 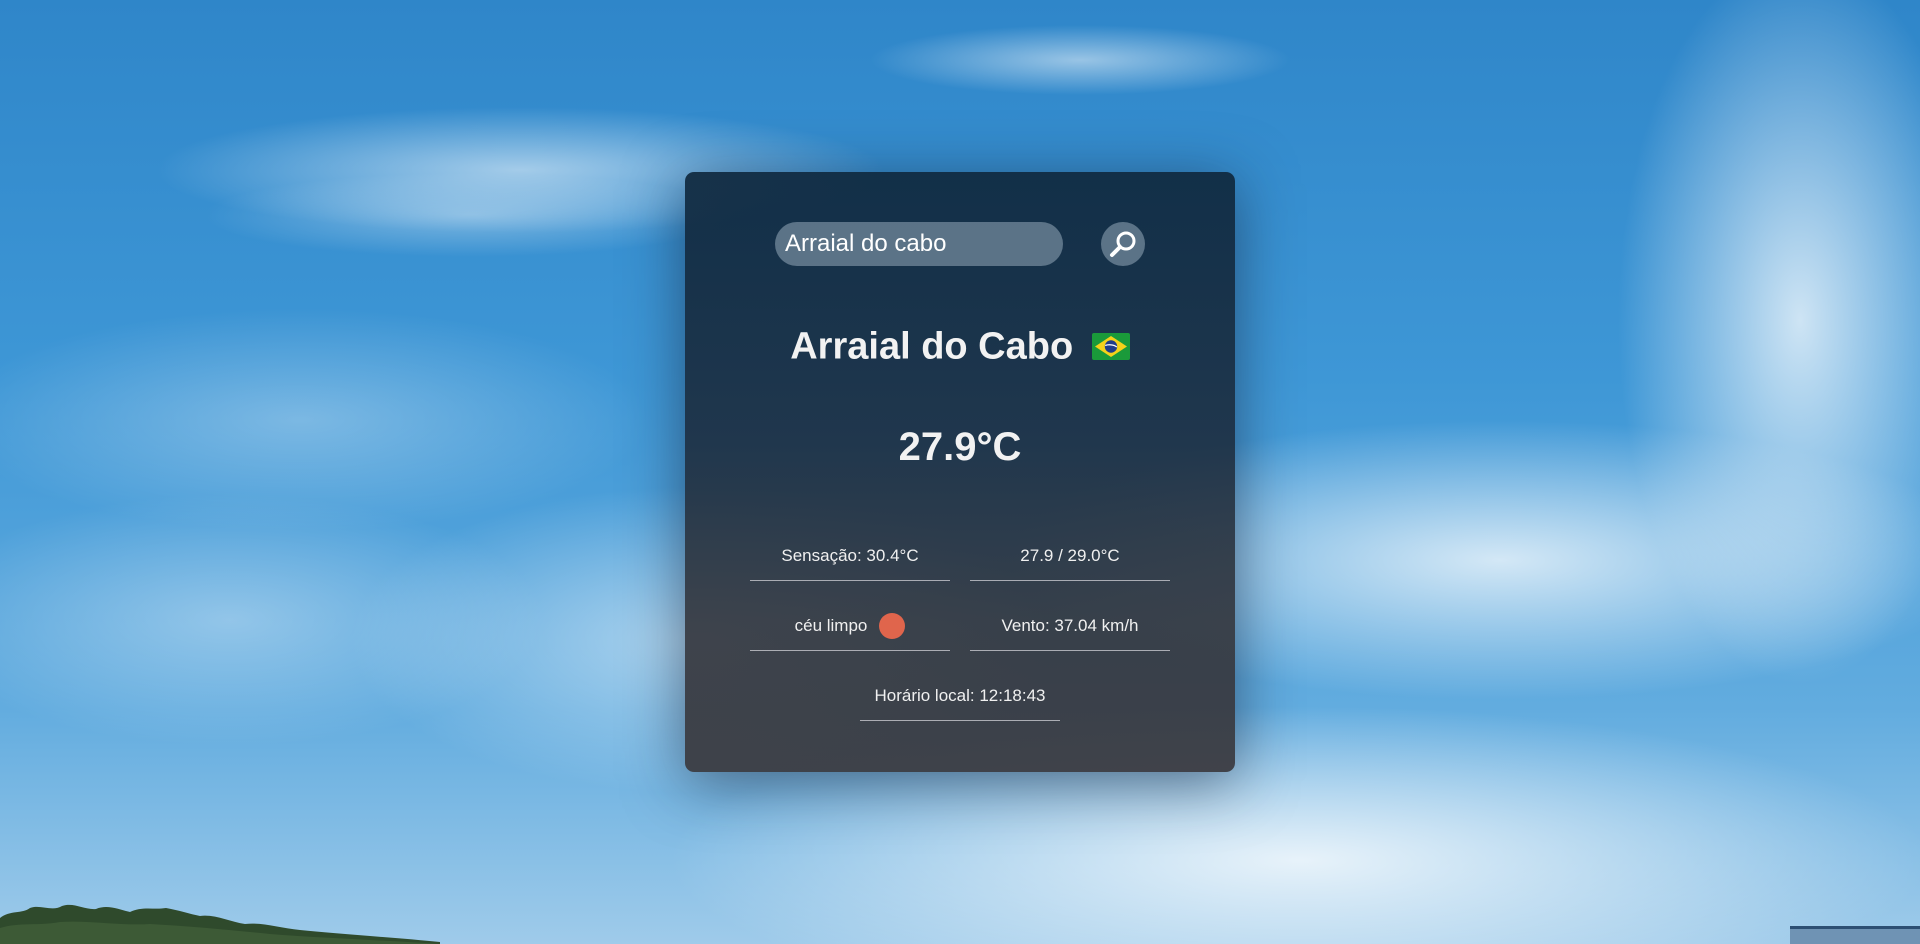 I want to click on feels-like: Sensação: 30.4°C, so click(x=850, y=556).